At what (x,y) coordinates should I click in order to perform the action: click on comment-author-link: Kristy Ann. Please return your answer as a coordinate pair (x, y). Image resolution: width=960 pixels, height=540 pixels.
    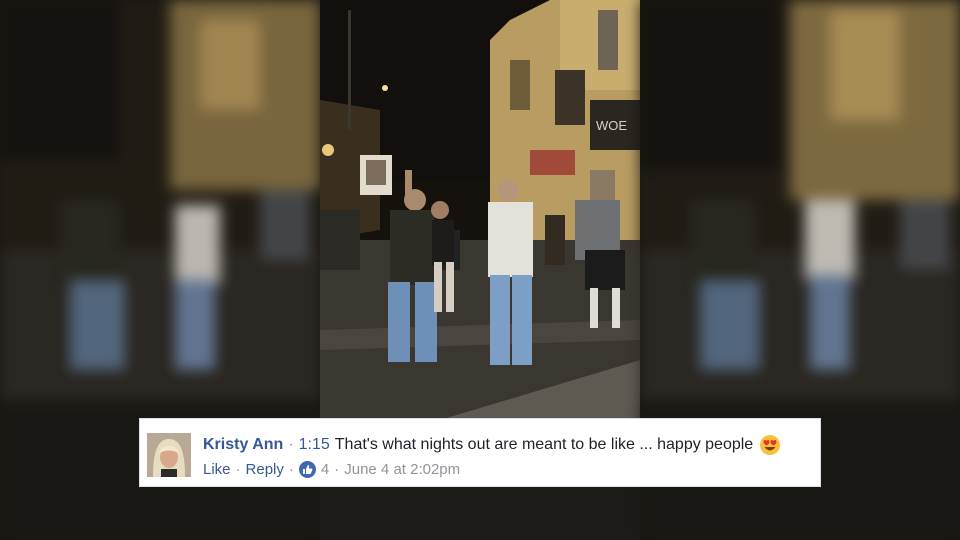
    Looking at the image, I should click on (243, 445).